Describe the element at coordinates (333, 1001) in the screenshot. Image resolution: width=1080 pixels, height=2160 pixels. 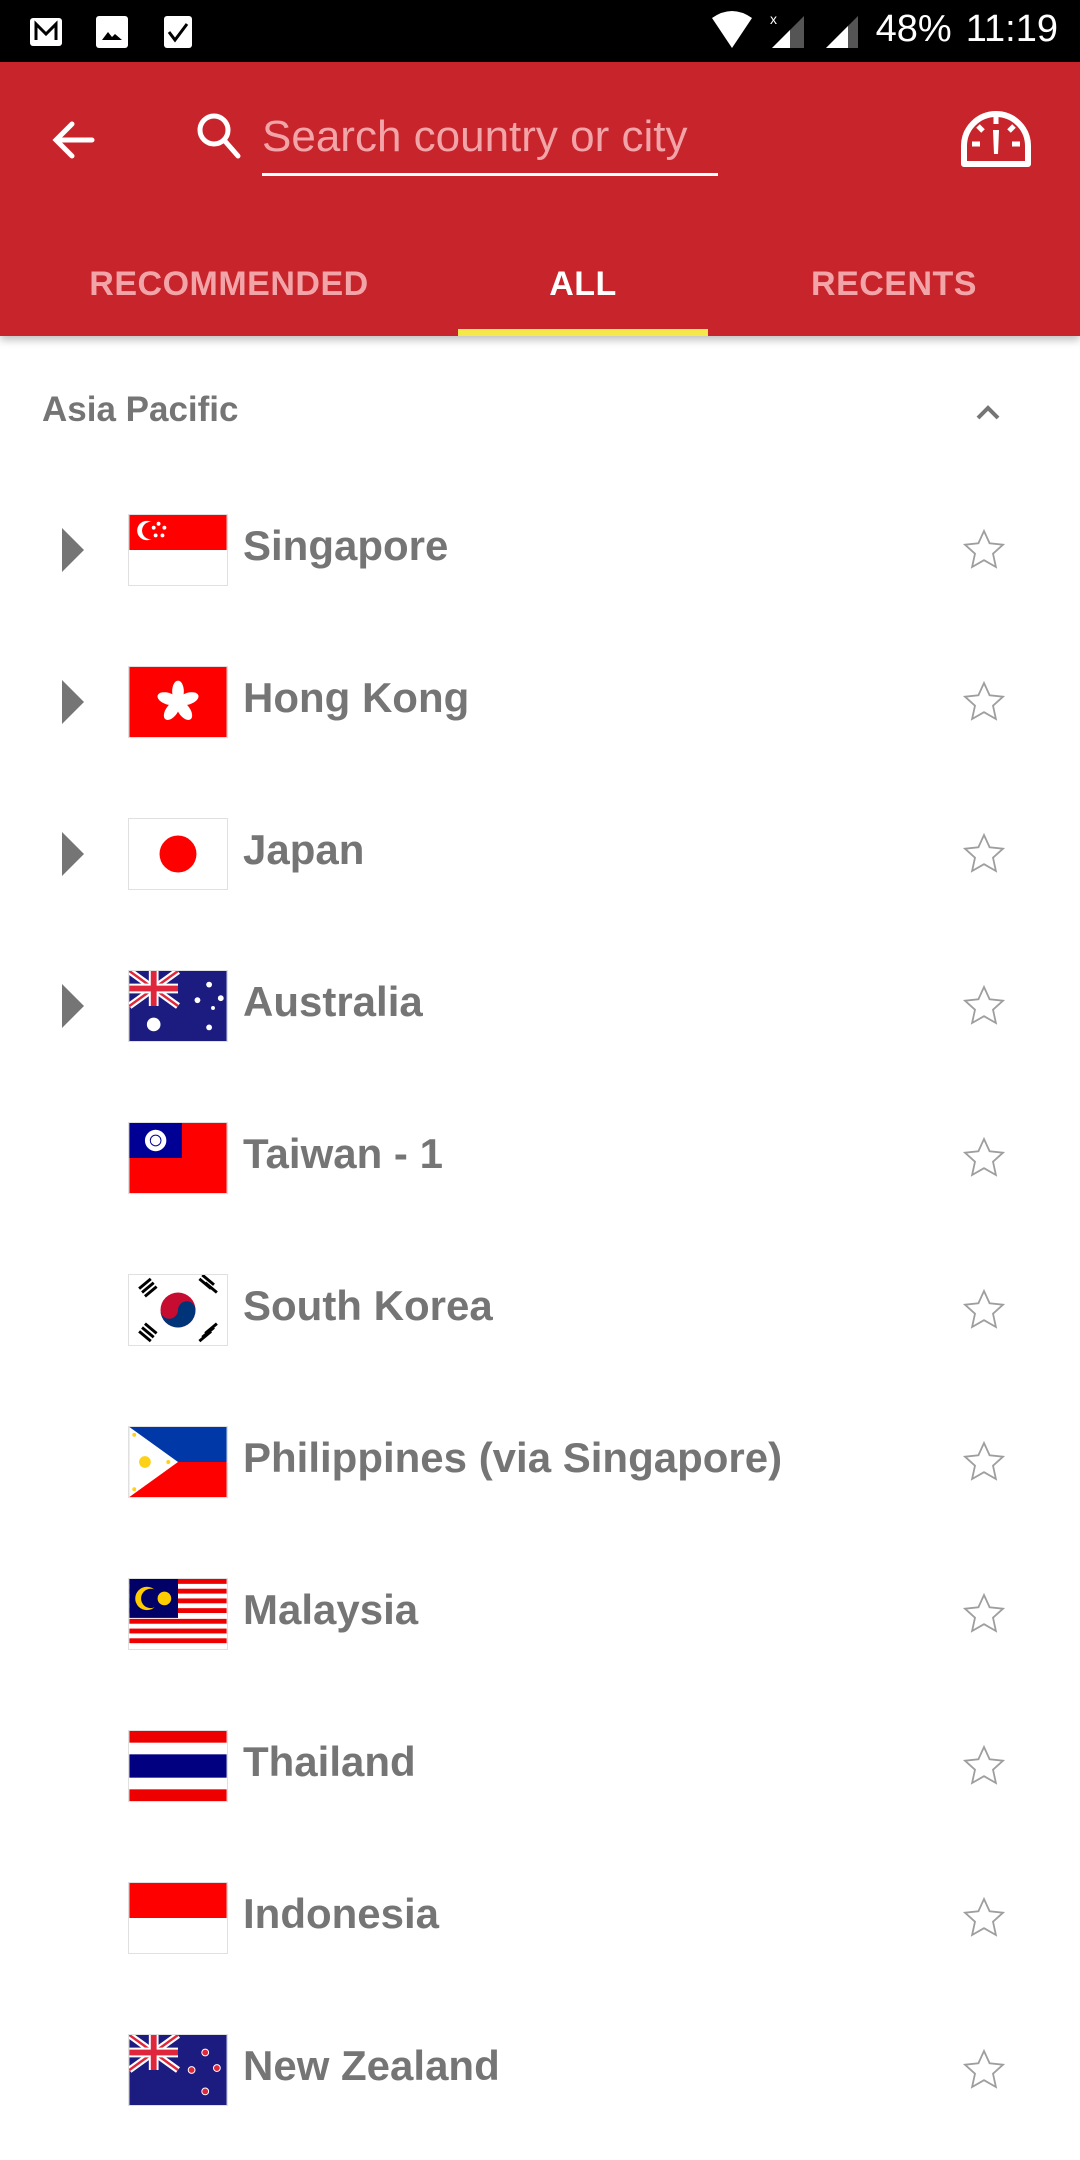
I see `country-name: Australia` at that location.